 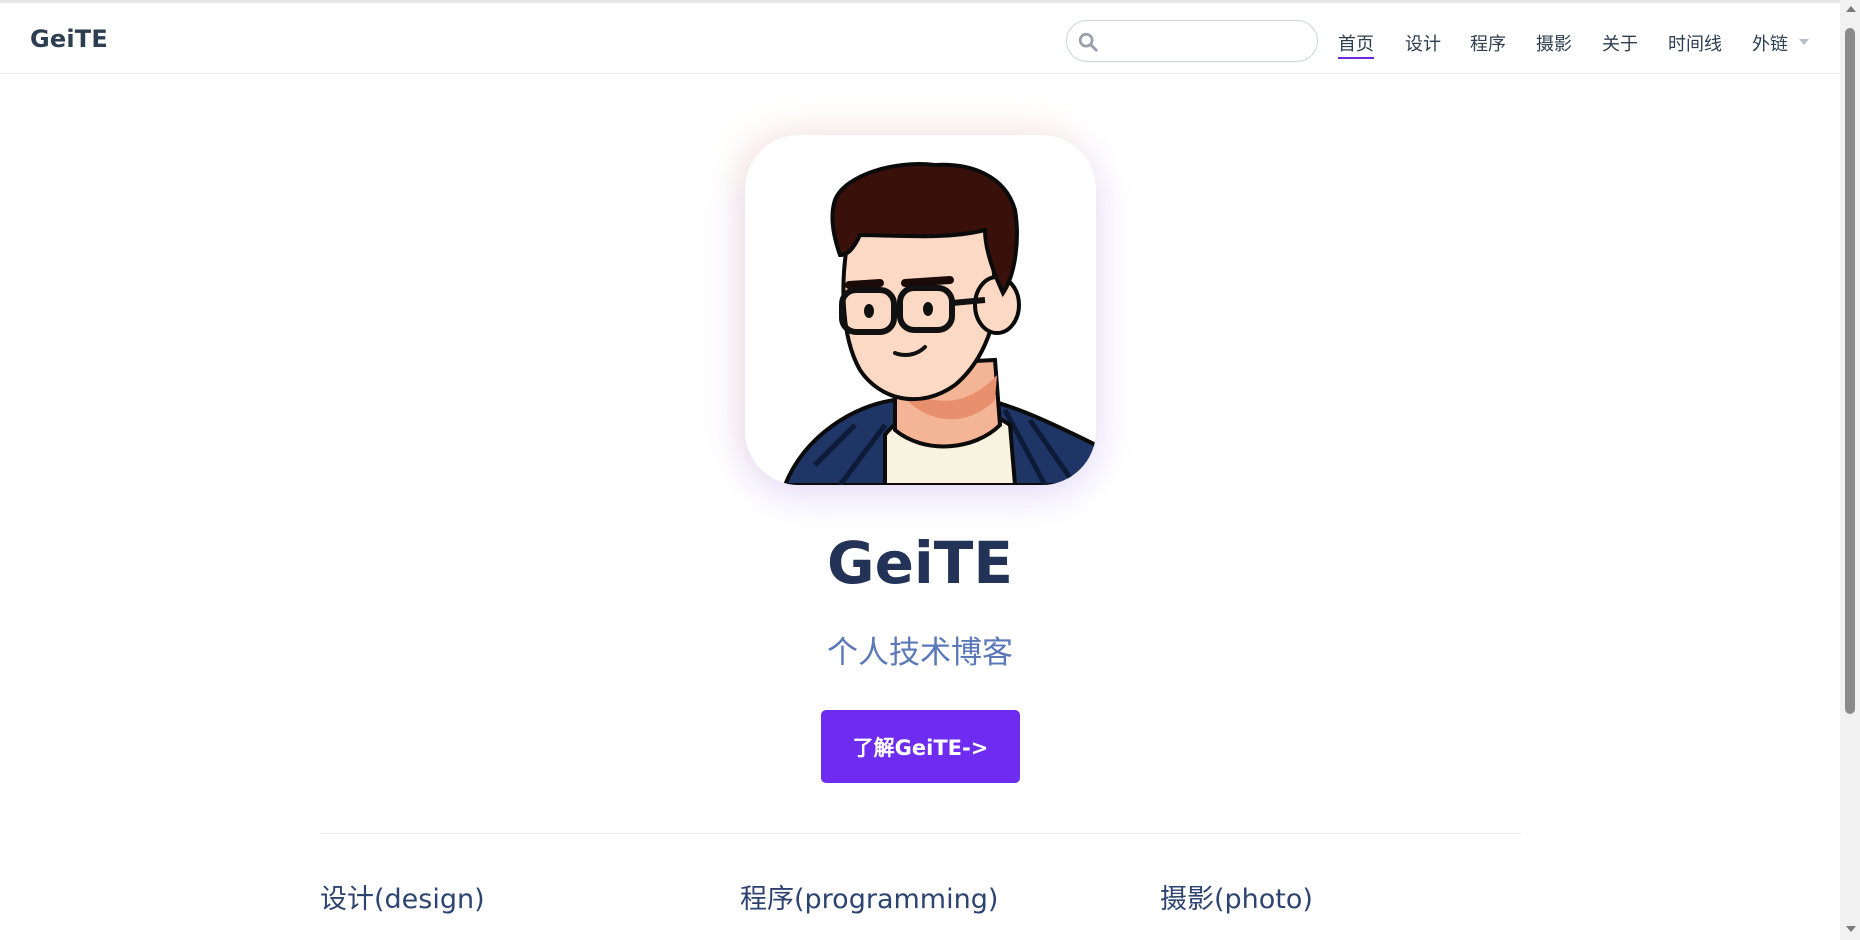 I want to click on nav-item-about: 关于, so click(x=1620, y=43).